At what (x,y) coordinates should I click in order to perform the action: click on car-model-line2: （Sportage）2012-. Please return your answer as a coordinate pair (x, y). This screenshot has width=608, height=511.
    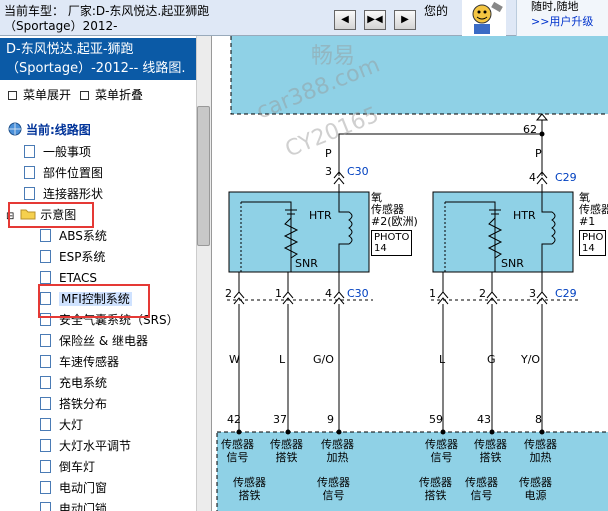
    Looking at the image, I should click on (61, 26).